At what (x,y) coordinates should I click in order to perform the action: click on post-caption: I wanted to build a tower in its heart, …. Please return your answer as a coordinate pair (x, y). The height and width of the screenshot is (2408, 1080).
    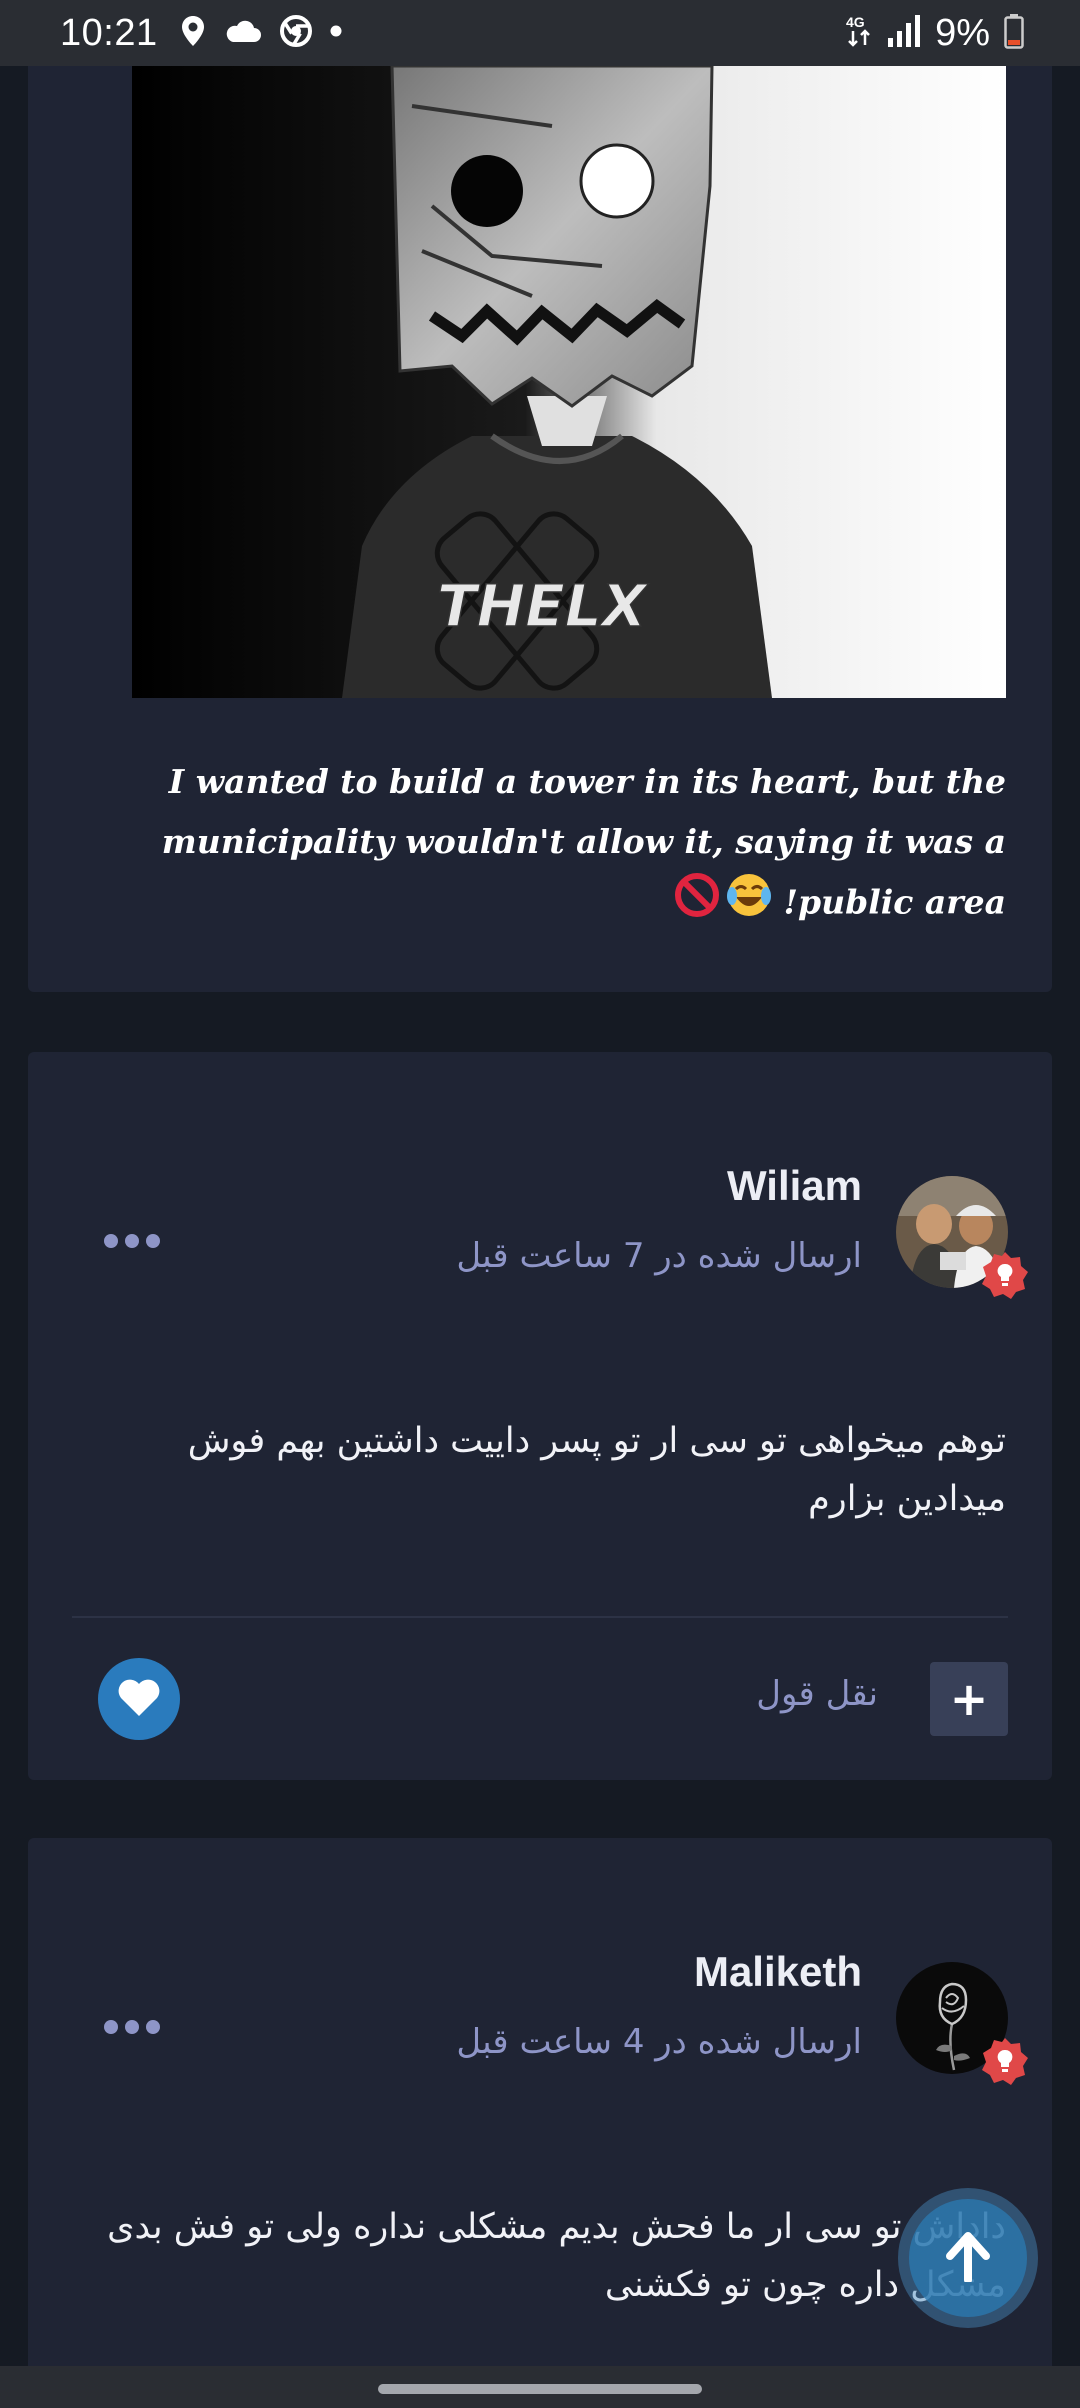
    Looking at the image, I should click on (576, 844).